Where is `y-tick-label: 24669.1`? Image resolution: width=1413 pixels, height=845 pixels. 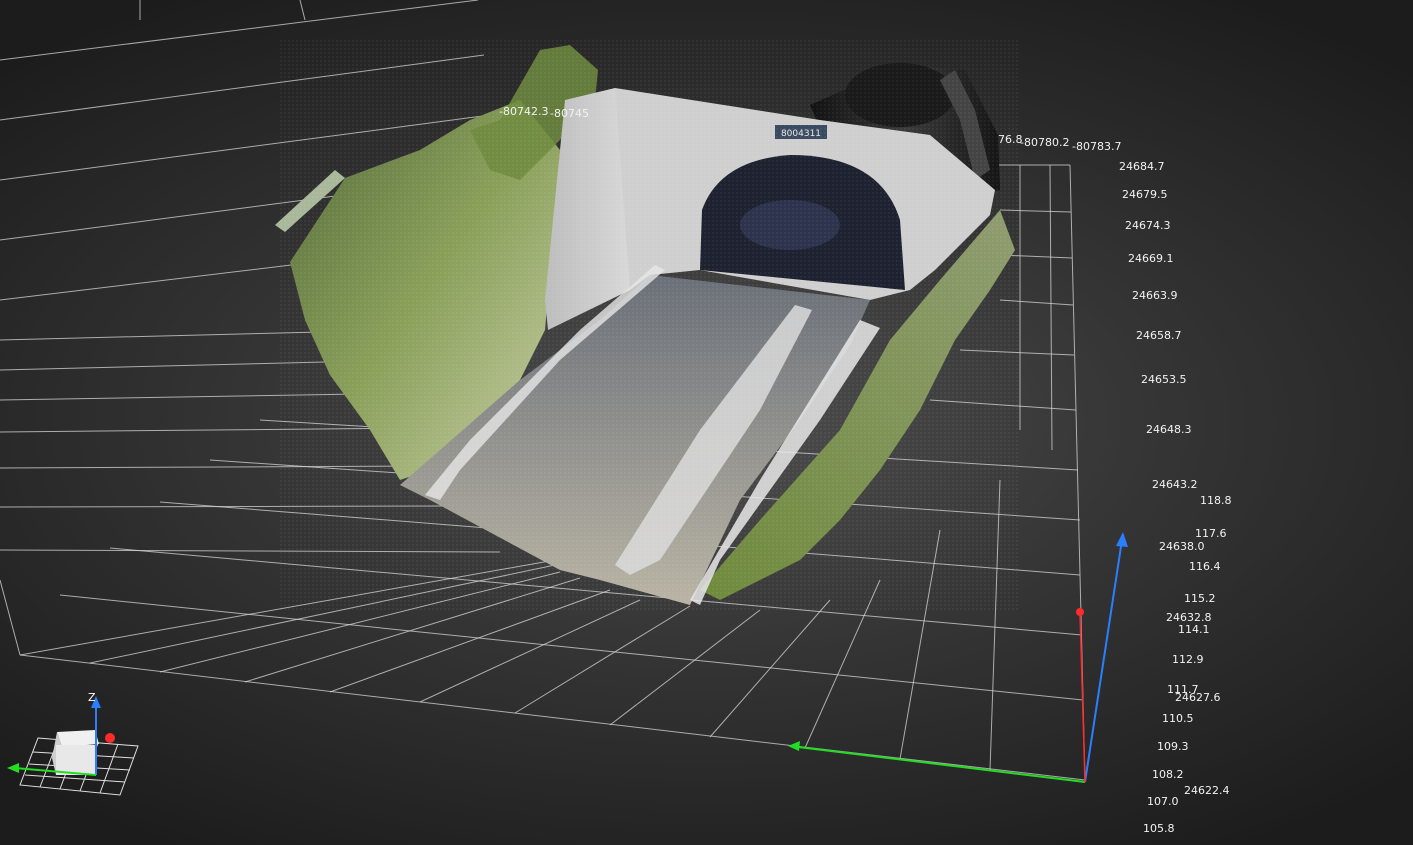
y-tick-label: 24669.1 is located at coordinates (1151, 258).